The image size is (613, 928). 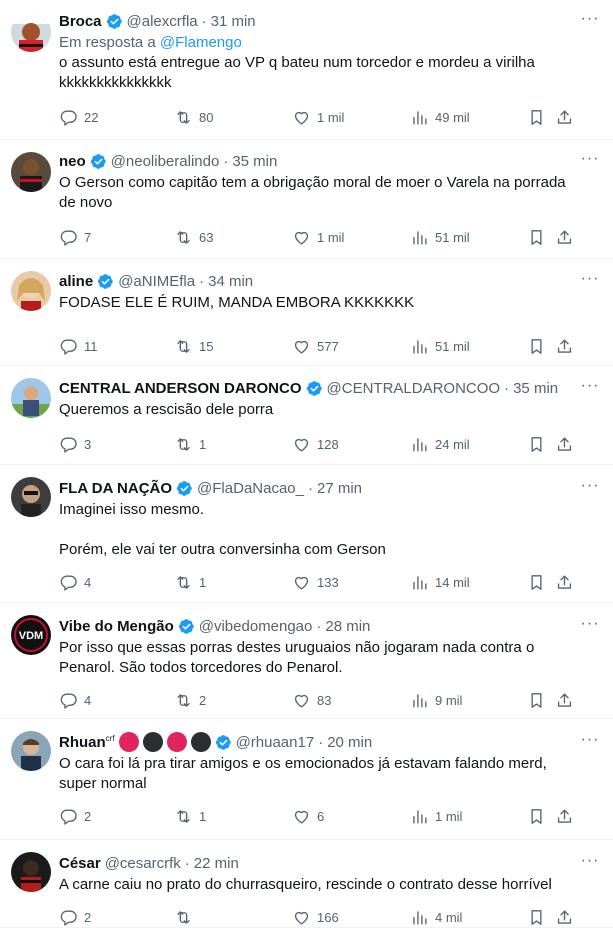 I want to click on author-name: Rhuan, so click(x=82, y=742).